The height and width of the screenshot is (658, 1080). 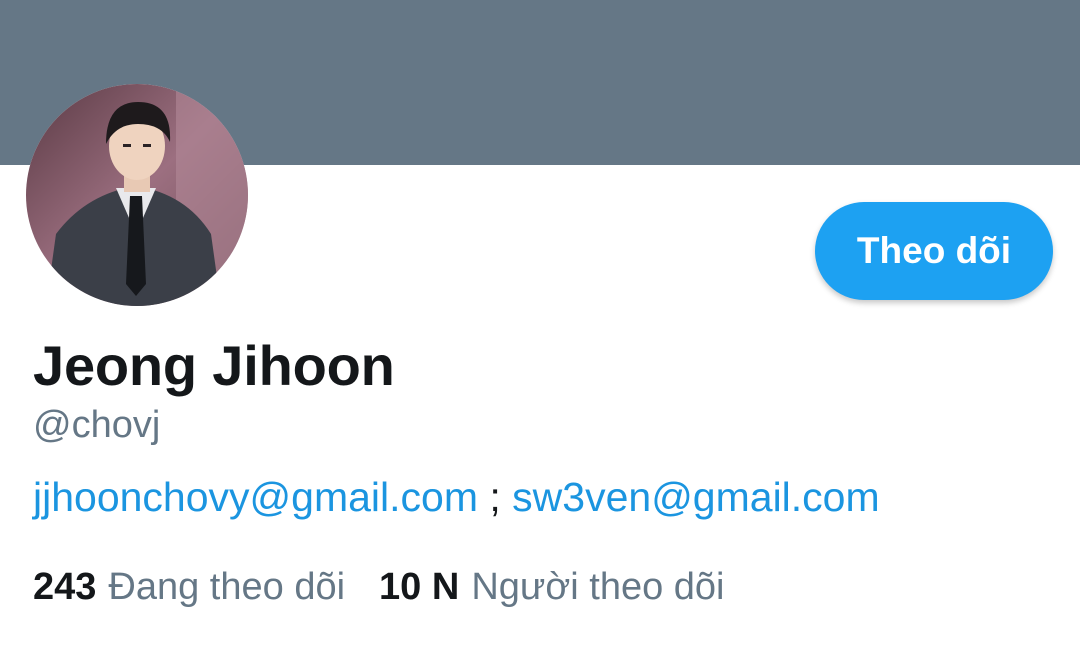 What do you see at coordinates (934, 251) in the screenshot?
I see `follow-button: Theo dõi` at bounding box center [934, 251].